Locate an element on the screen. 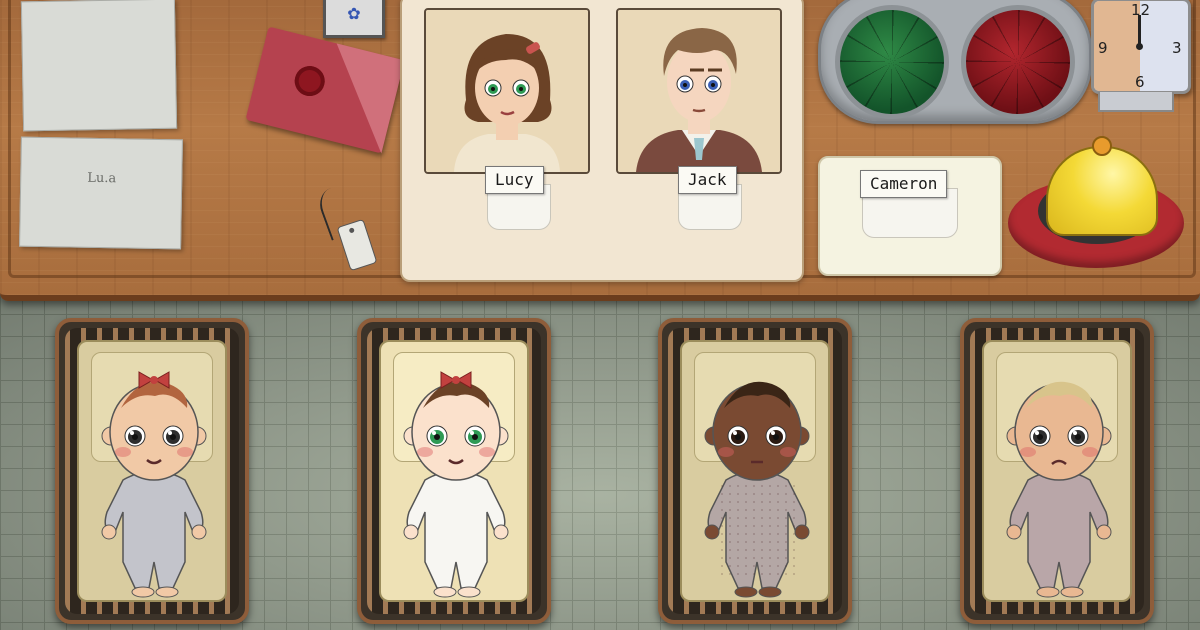 The width and height of the screenshot is (1200, 630). baby-4-icon is located at coordinates (1059, 489).